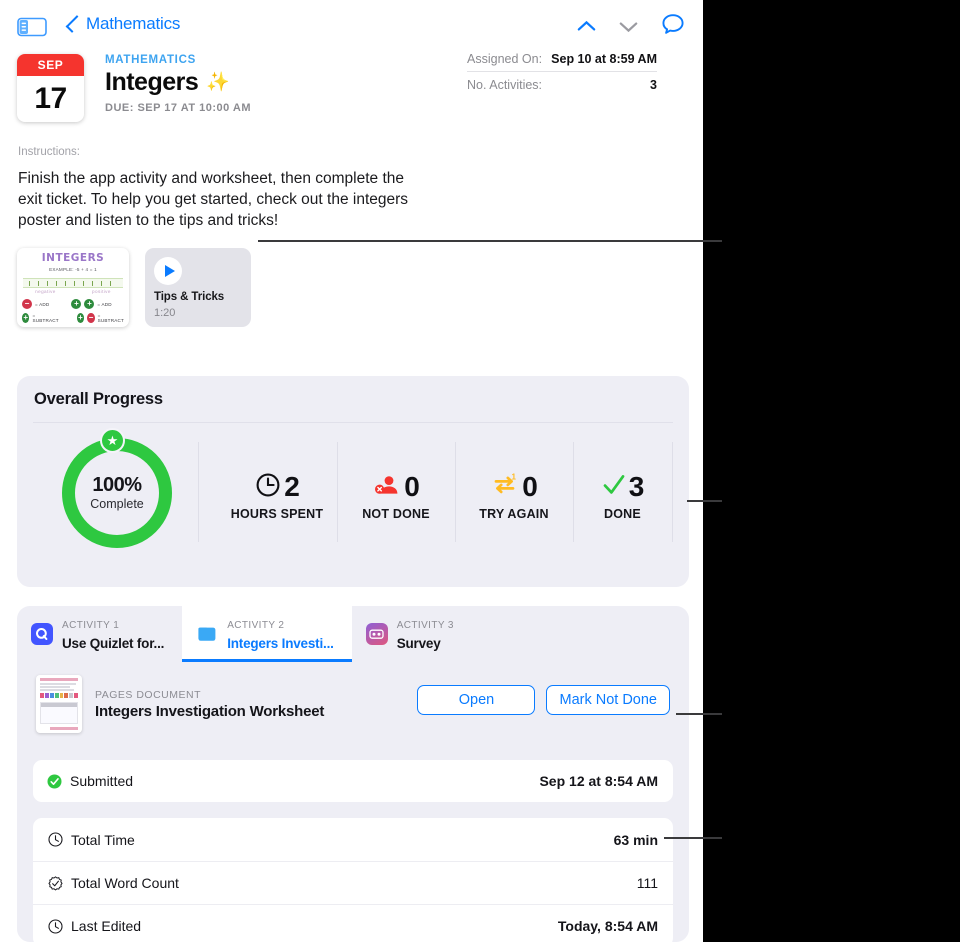  I want to click on due-date-day: 17, so click(50, 98).